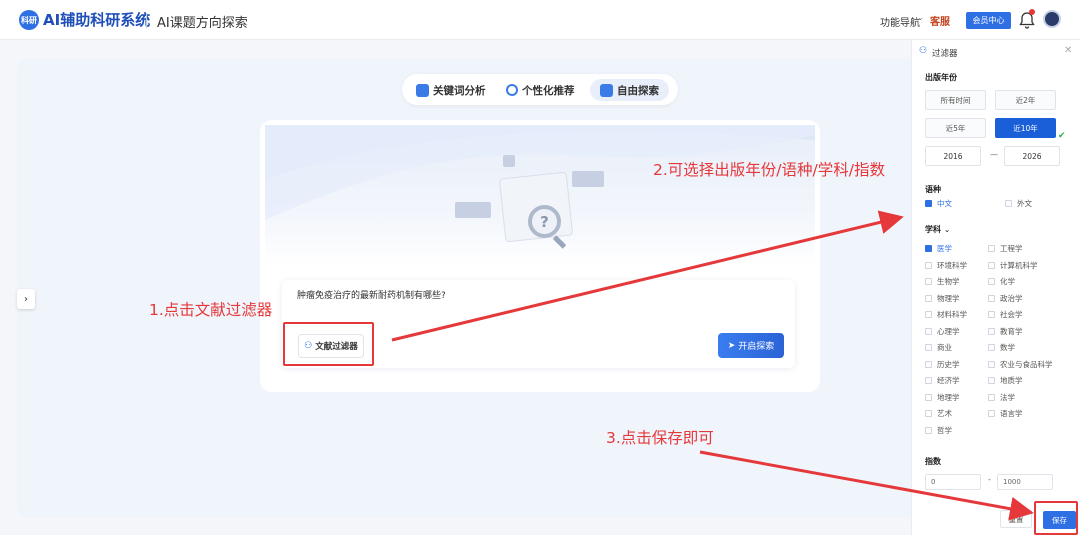  I want to click on brand-title: AI辅助科研系统, so click(96, 19).